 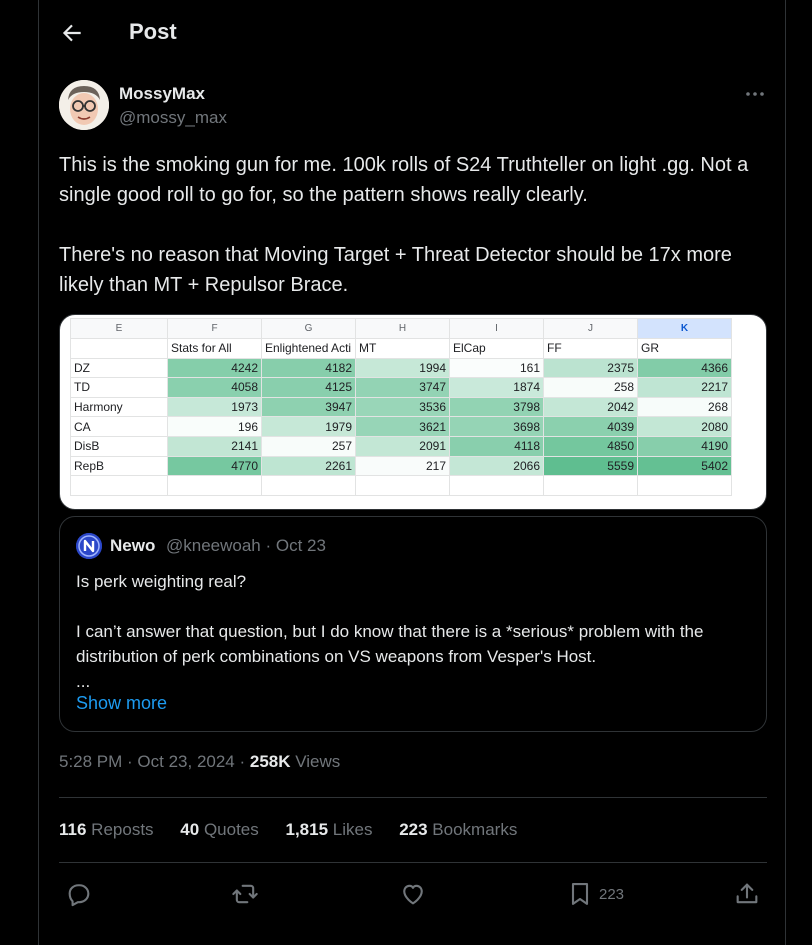 I want to click on table-cell: 1979, so click(x=308, y=426).